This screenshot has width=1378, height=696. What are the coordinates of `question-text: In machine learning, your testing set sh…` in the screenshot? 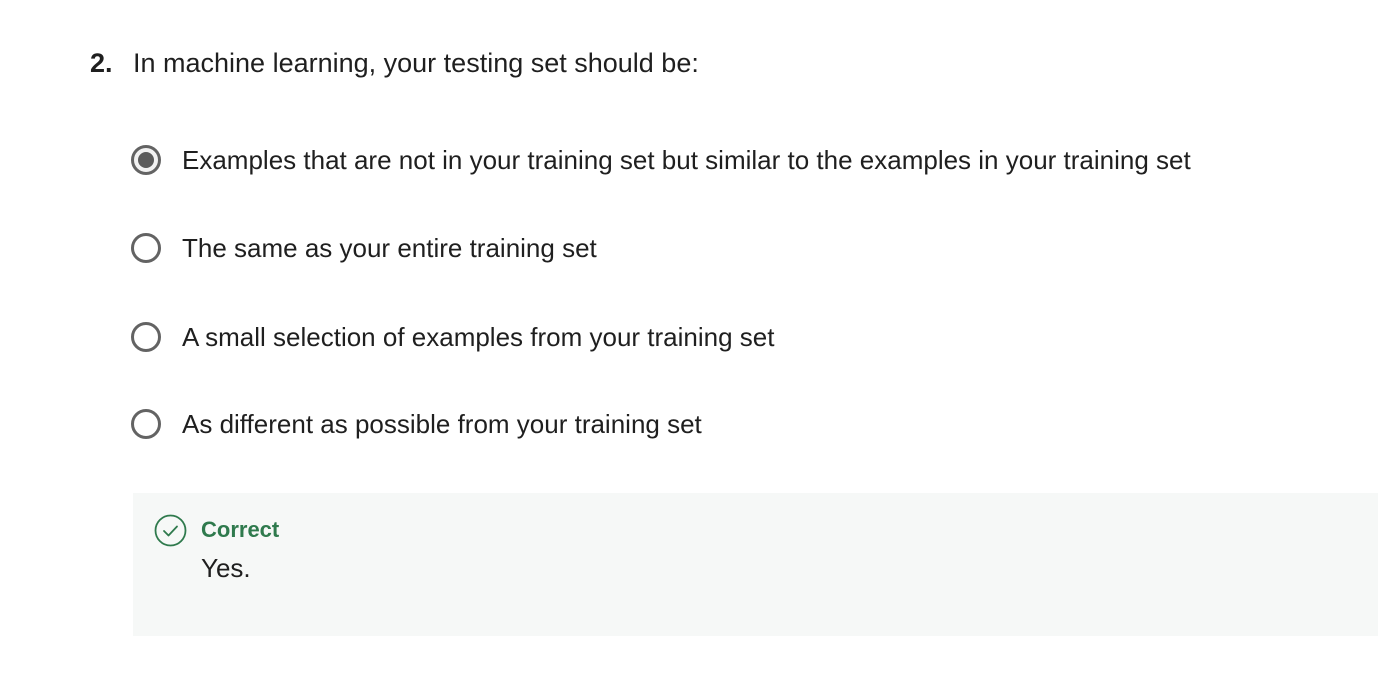 It's located at (416, 63).